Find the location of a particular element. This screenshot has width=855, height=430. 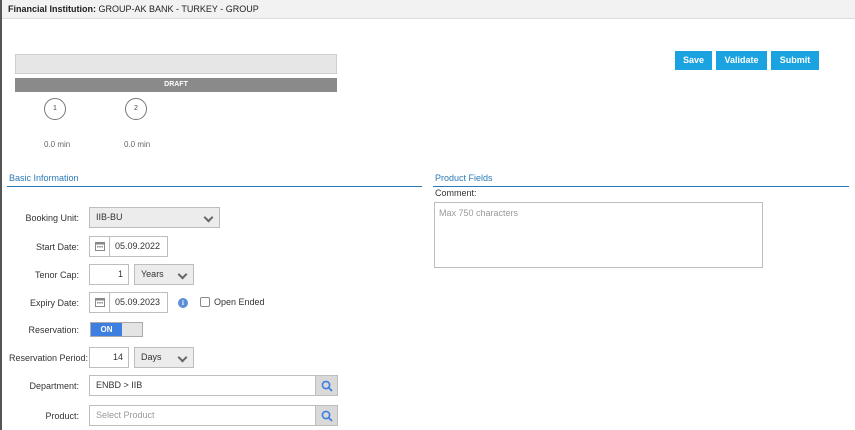

department-search-button is located at coordinates (326, 385).